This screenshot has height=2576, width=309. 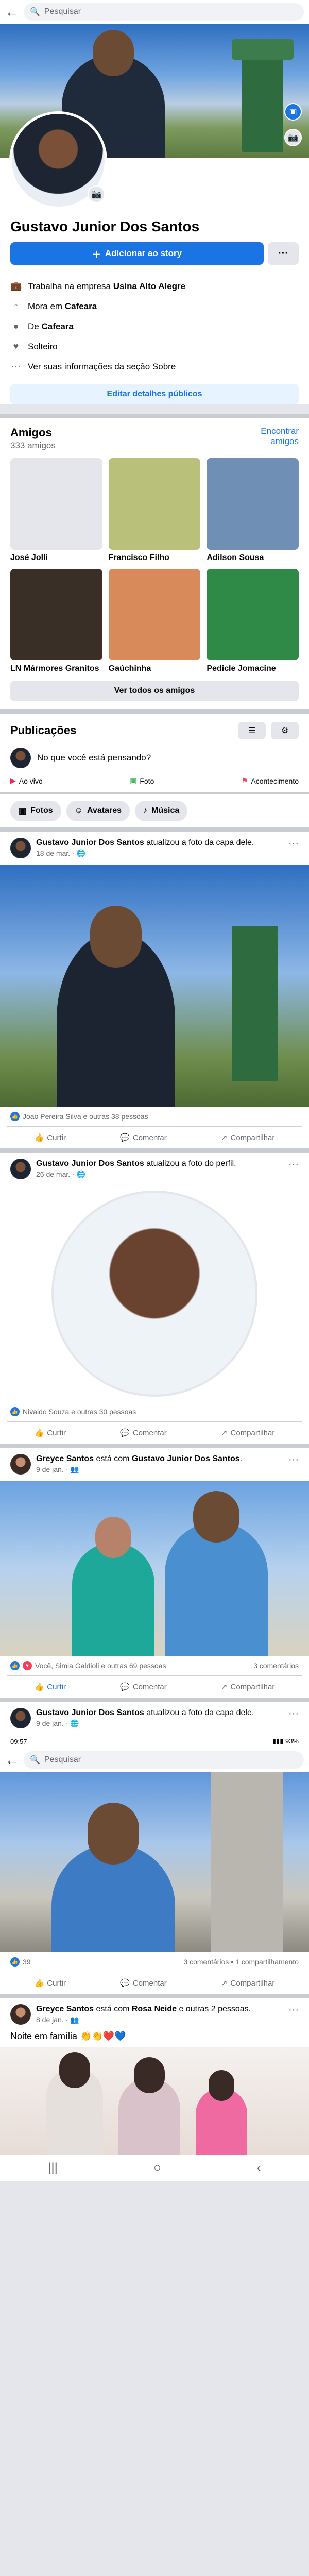 I want to click on event-button: ⚑ Acontecimento, so click(x=271, y=780).